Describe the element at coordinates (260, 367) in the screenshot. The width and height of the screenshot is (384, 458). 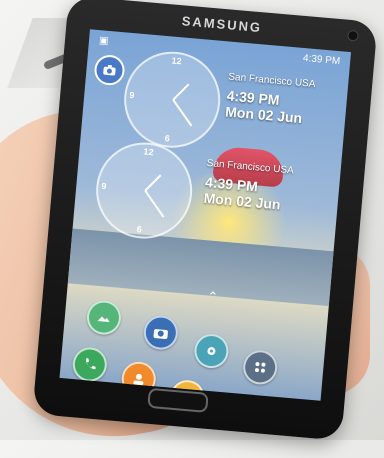
I see `apps-icon` at that location.